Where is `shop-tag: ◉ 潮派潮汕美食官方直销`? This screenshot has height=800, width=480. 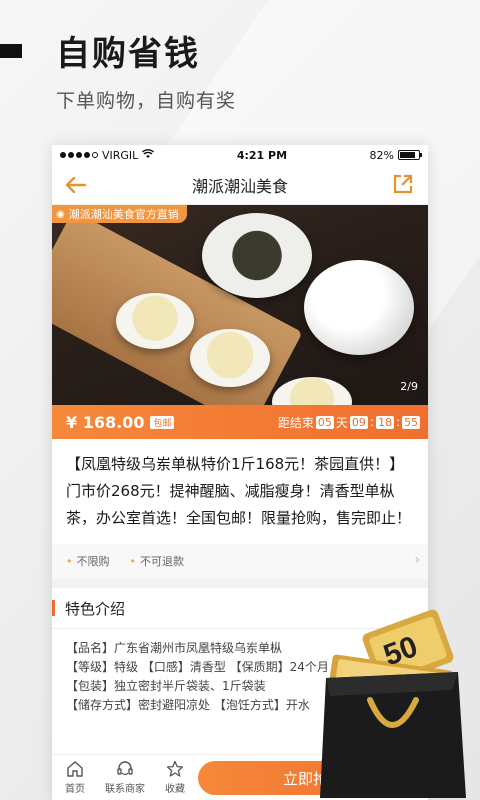 shop-tag: ◉ 潮派潮汕美食官方直销 is located at coordinates (119, 214).